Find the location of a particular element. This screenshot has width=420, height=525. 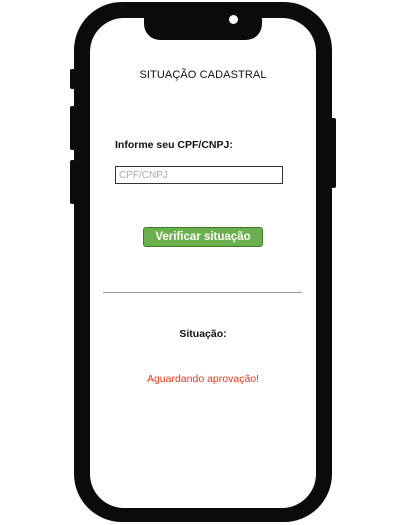

status-value: Aguardando aprovação! is located at coordinates (203, 379).